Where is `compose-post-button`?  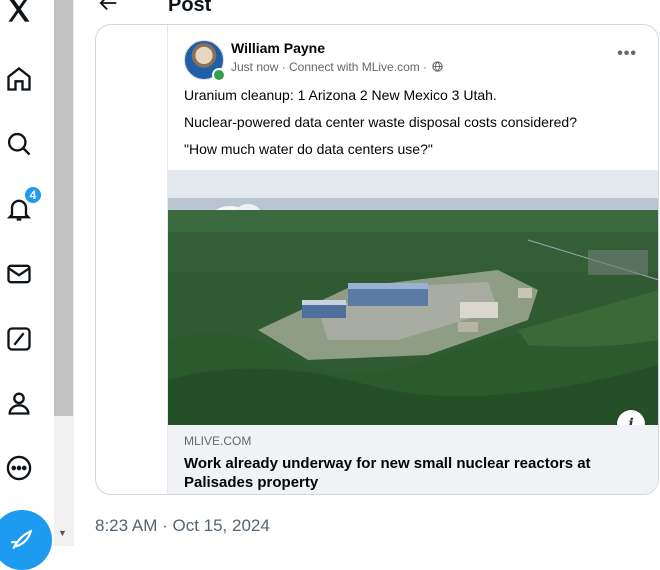
compose-post-button is located at coordinates (26, 540).